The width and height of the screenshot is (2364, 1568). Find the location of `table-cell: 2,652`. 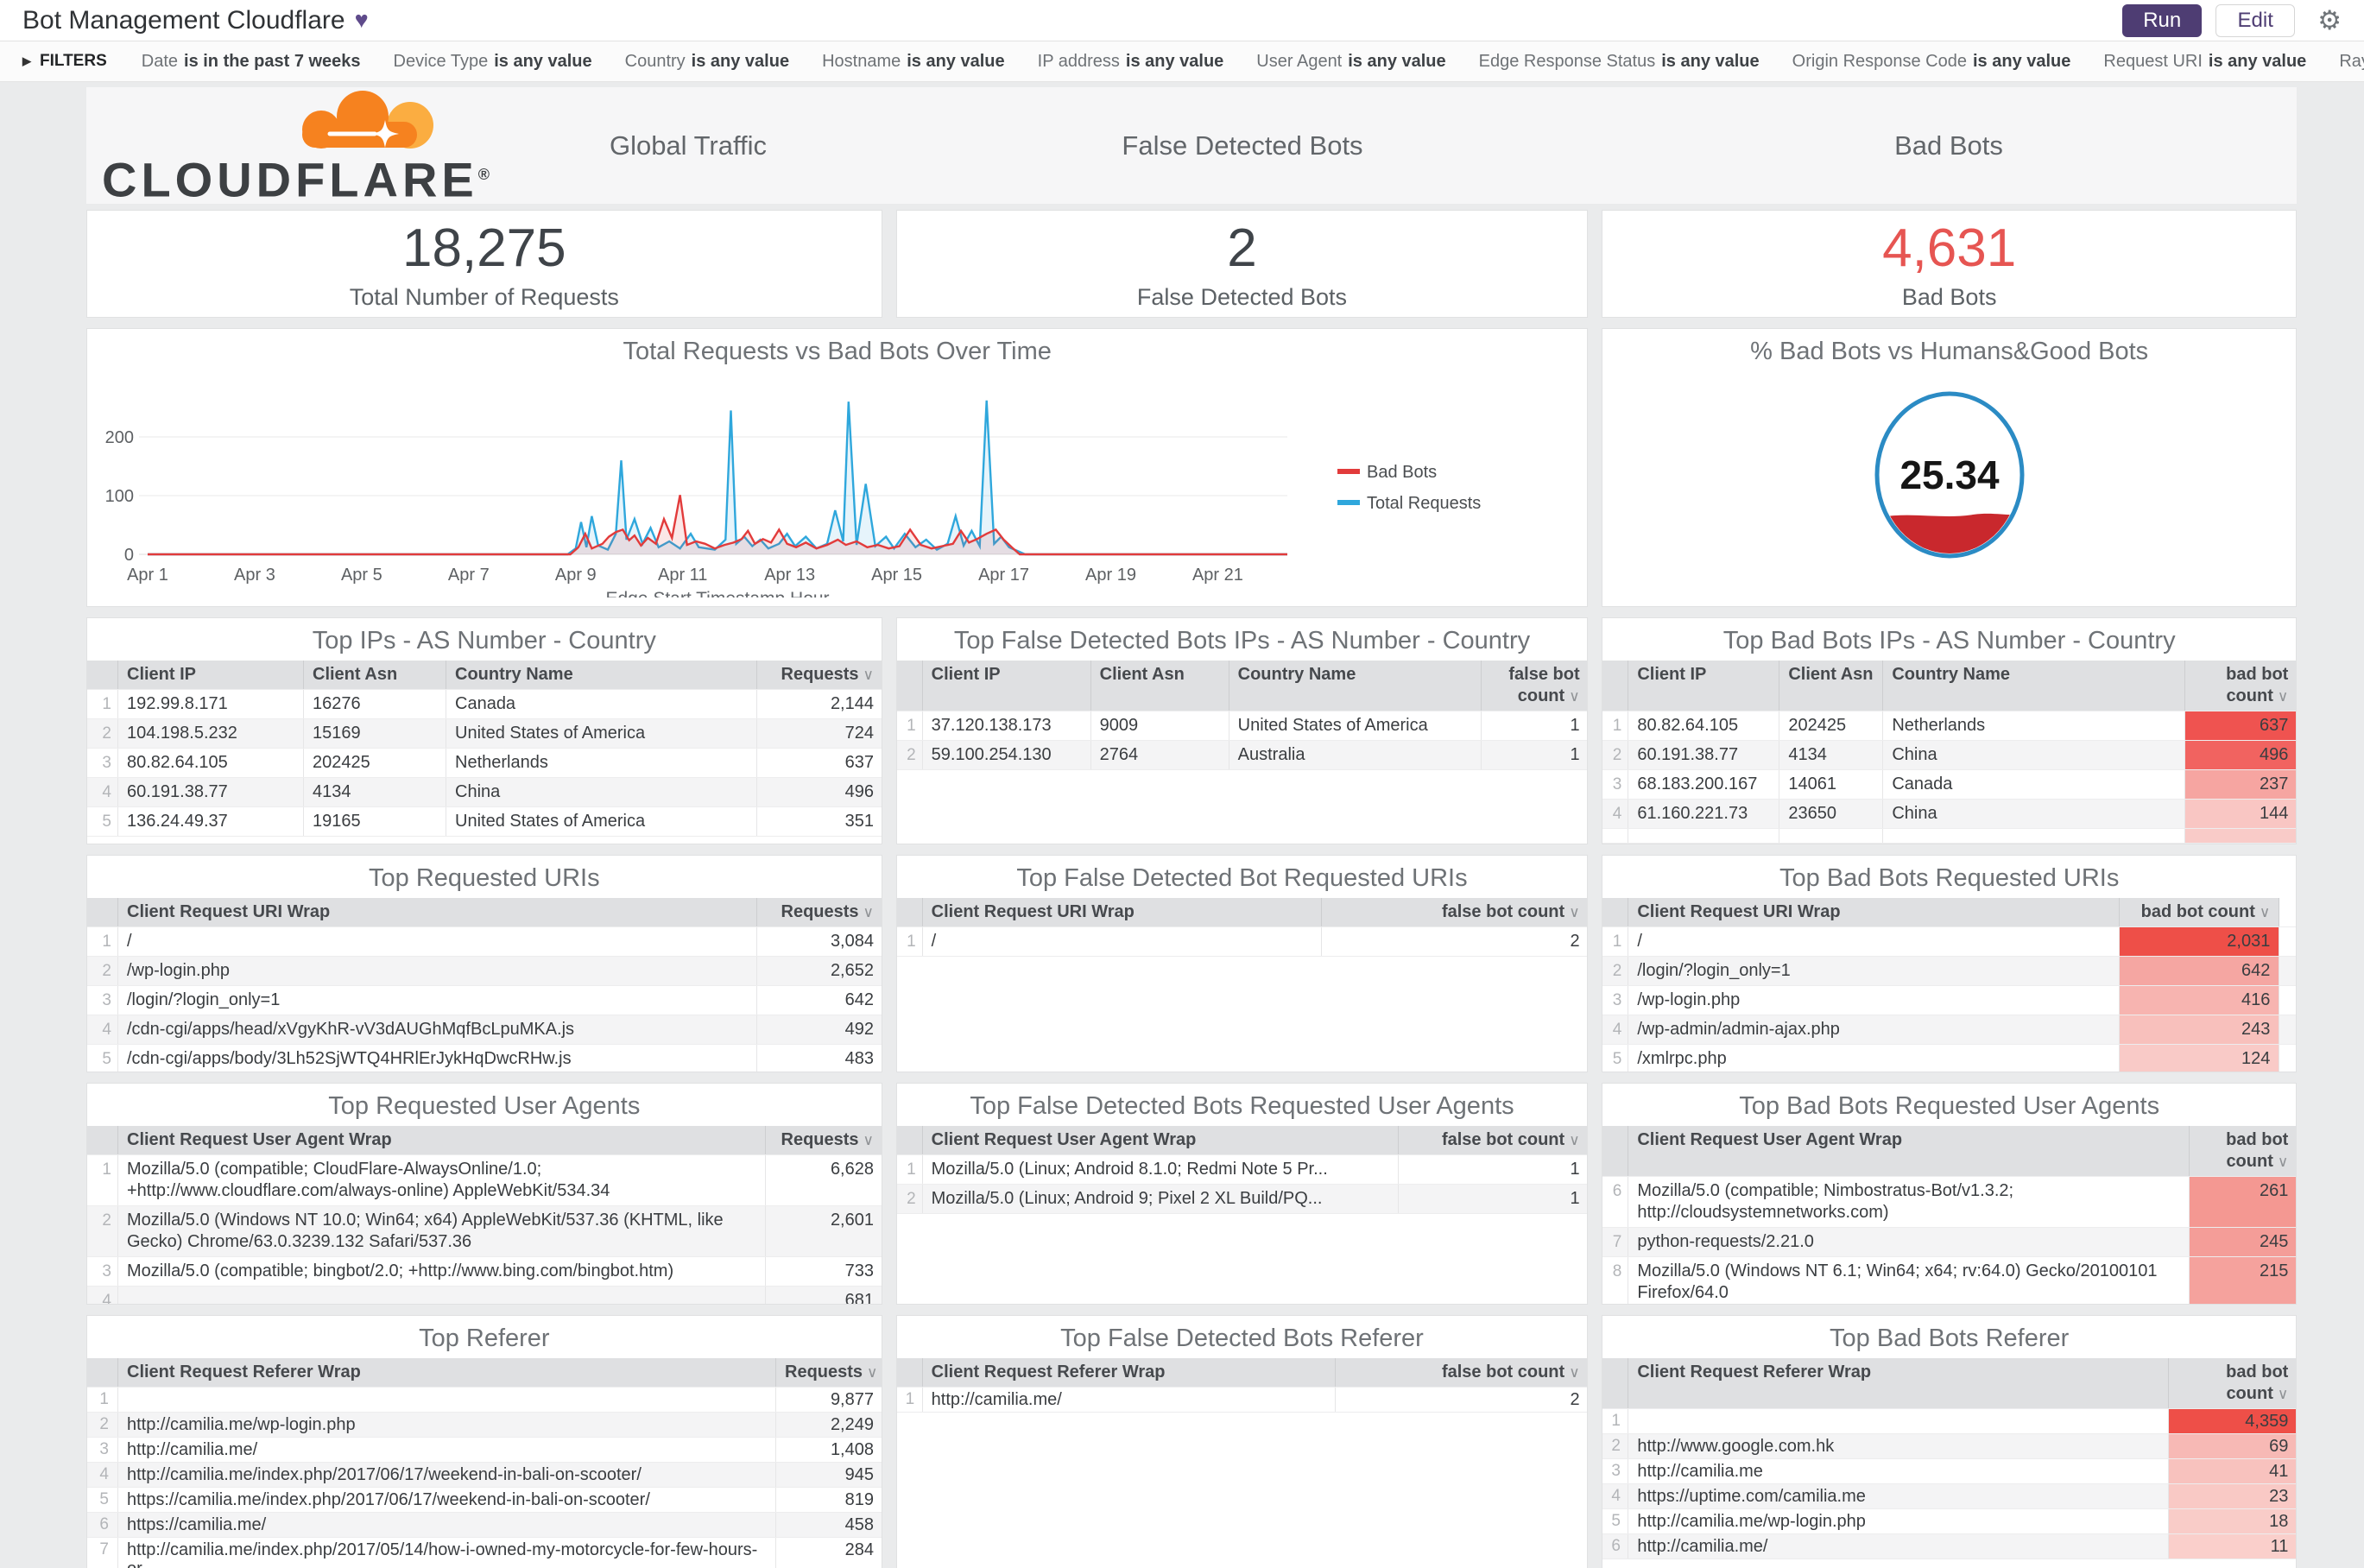

table-cell: 2,652 is located at coordinates (819, 971).